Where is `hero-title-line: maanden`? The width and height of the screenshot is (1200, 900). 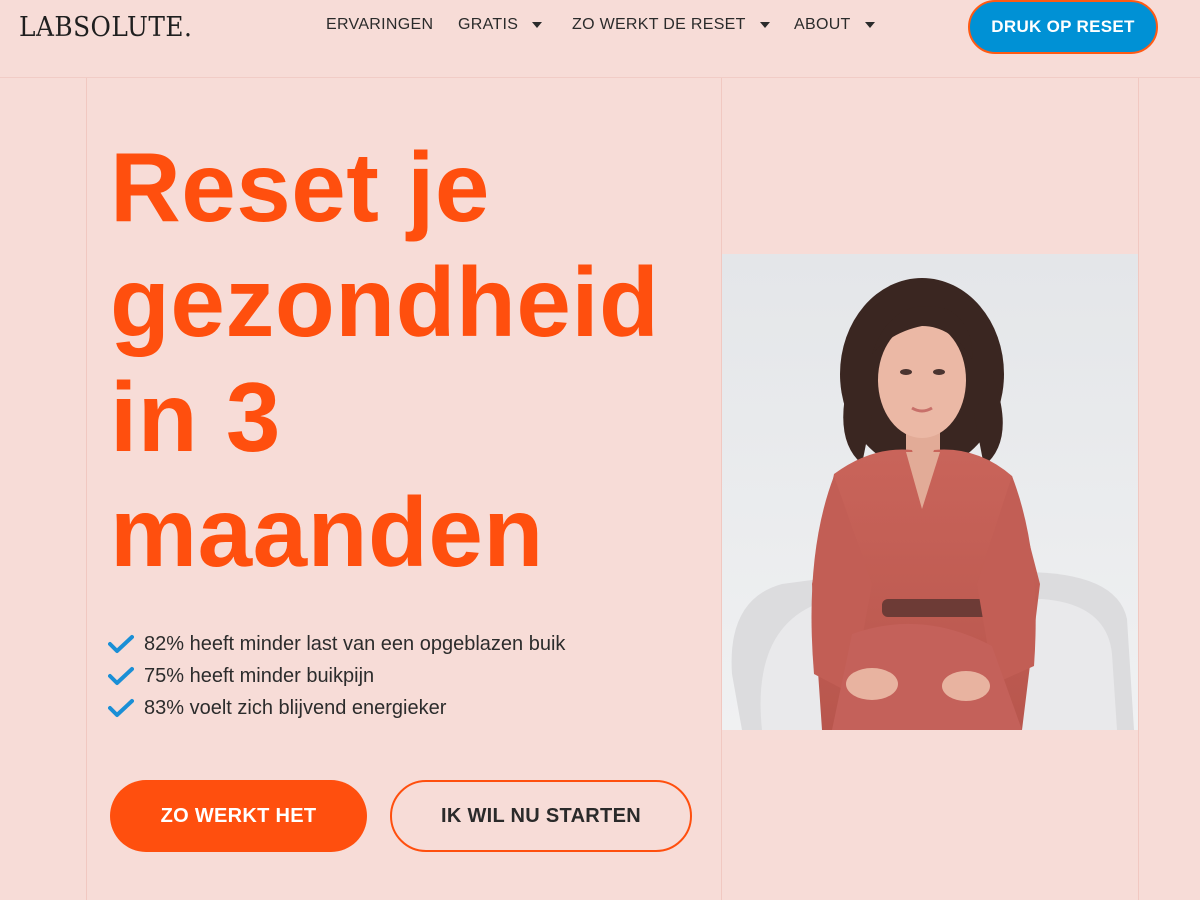
hero-title-line: maanden is located at coordinates (327, 532).